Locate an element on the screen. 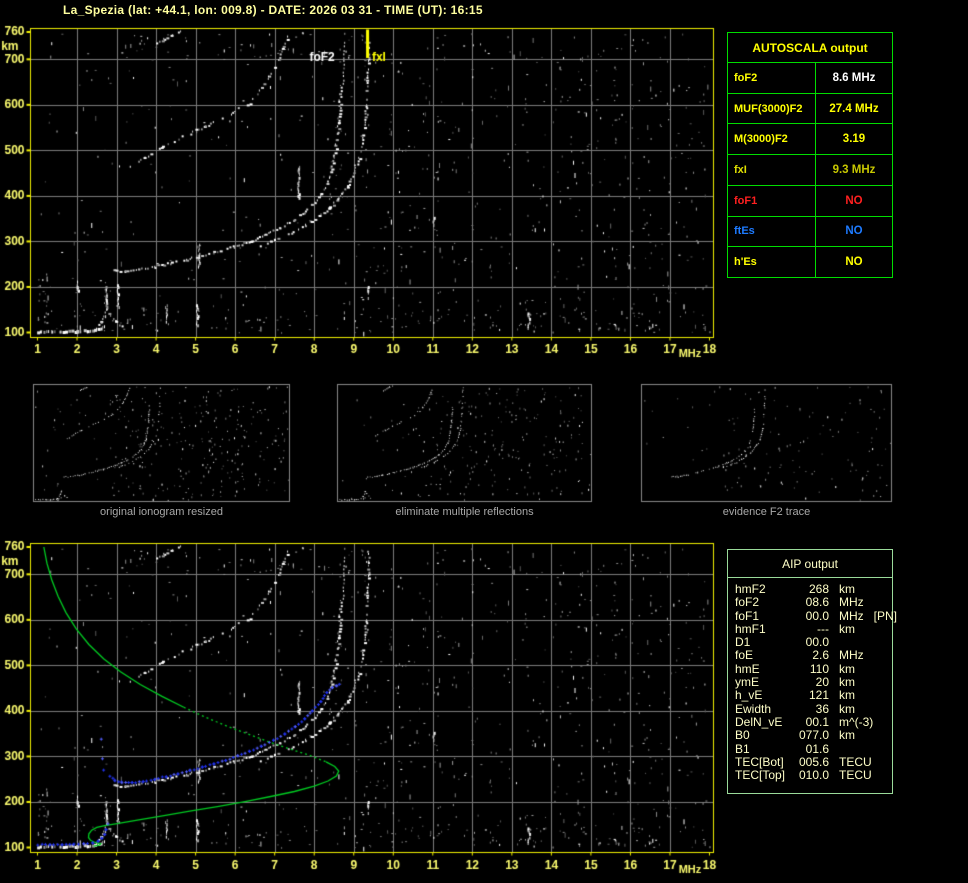  aip-row: hmF2 268 km is located at coordinates (795, 589).